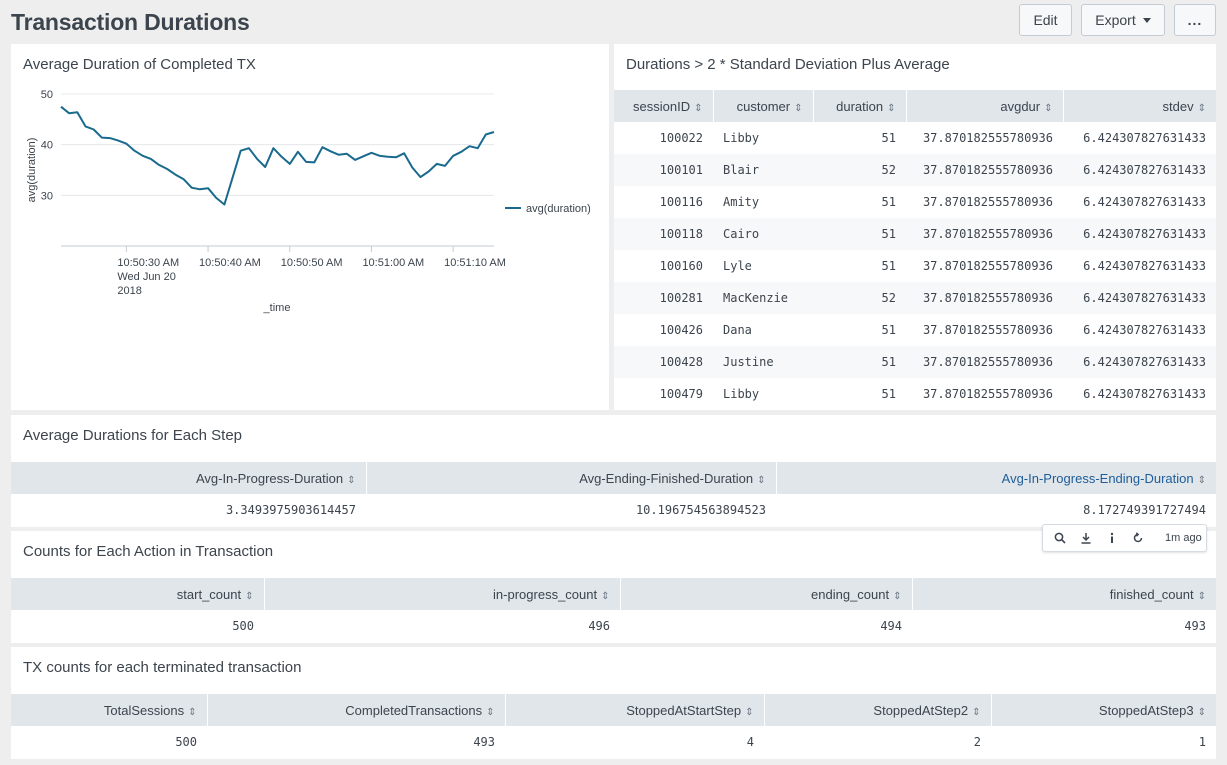 The height and width of the screenshot is (765, 1227). I want to click on column-header: duration ⇕, so click(860, 106).